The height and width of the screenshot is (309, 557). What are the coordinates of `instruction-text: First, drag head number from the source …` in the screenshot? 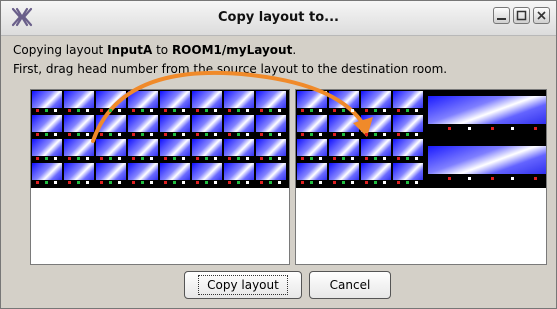 It's located at (230, 69).